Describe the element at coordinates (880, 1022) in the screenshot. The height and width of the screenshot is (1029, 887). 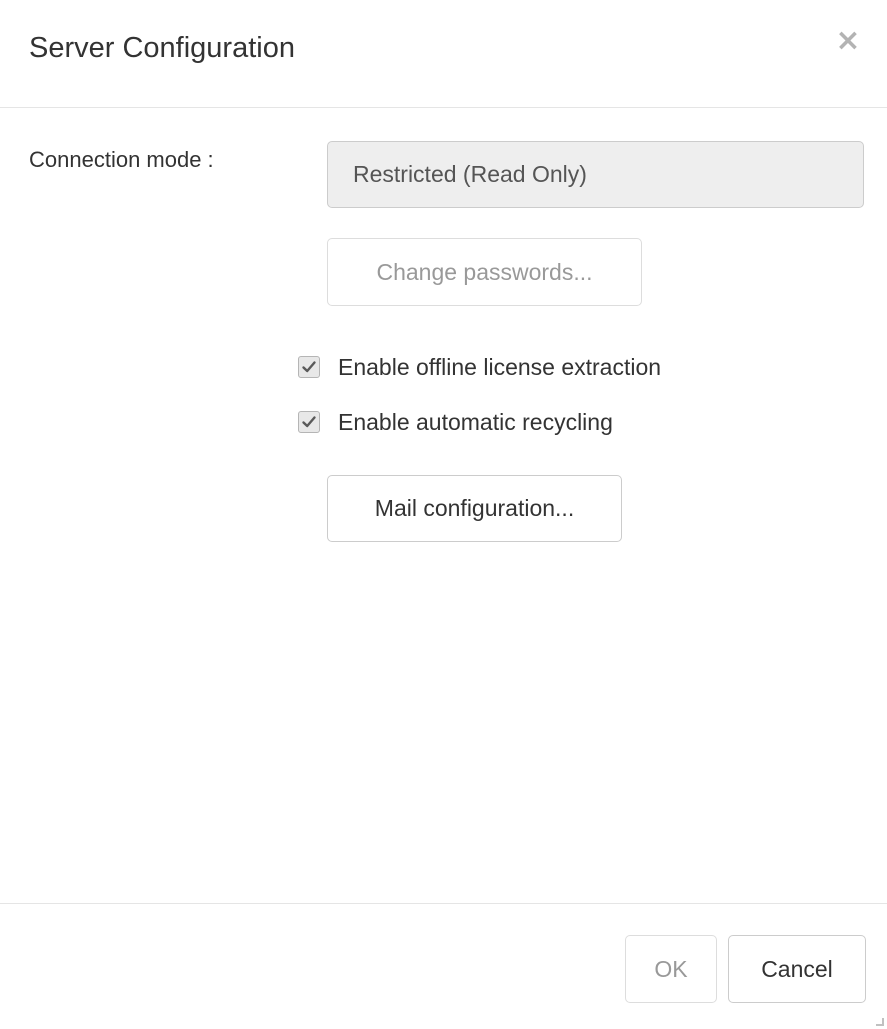
I see `resize-grip-icon` at that location.